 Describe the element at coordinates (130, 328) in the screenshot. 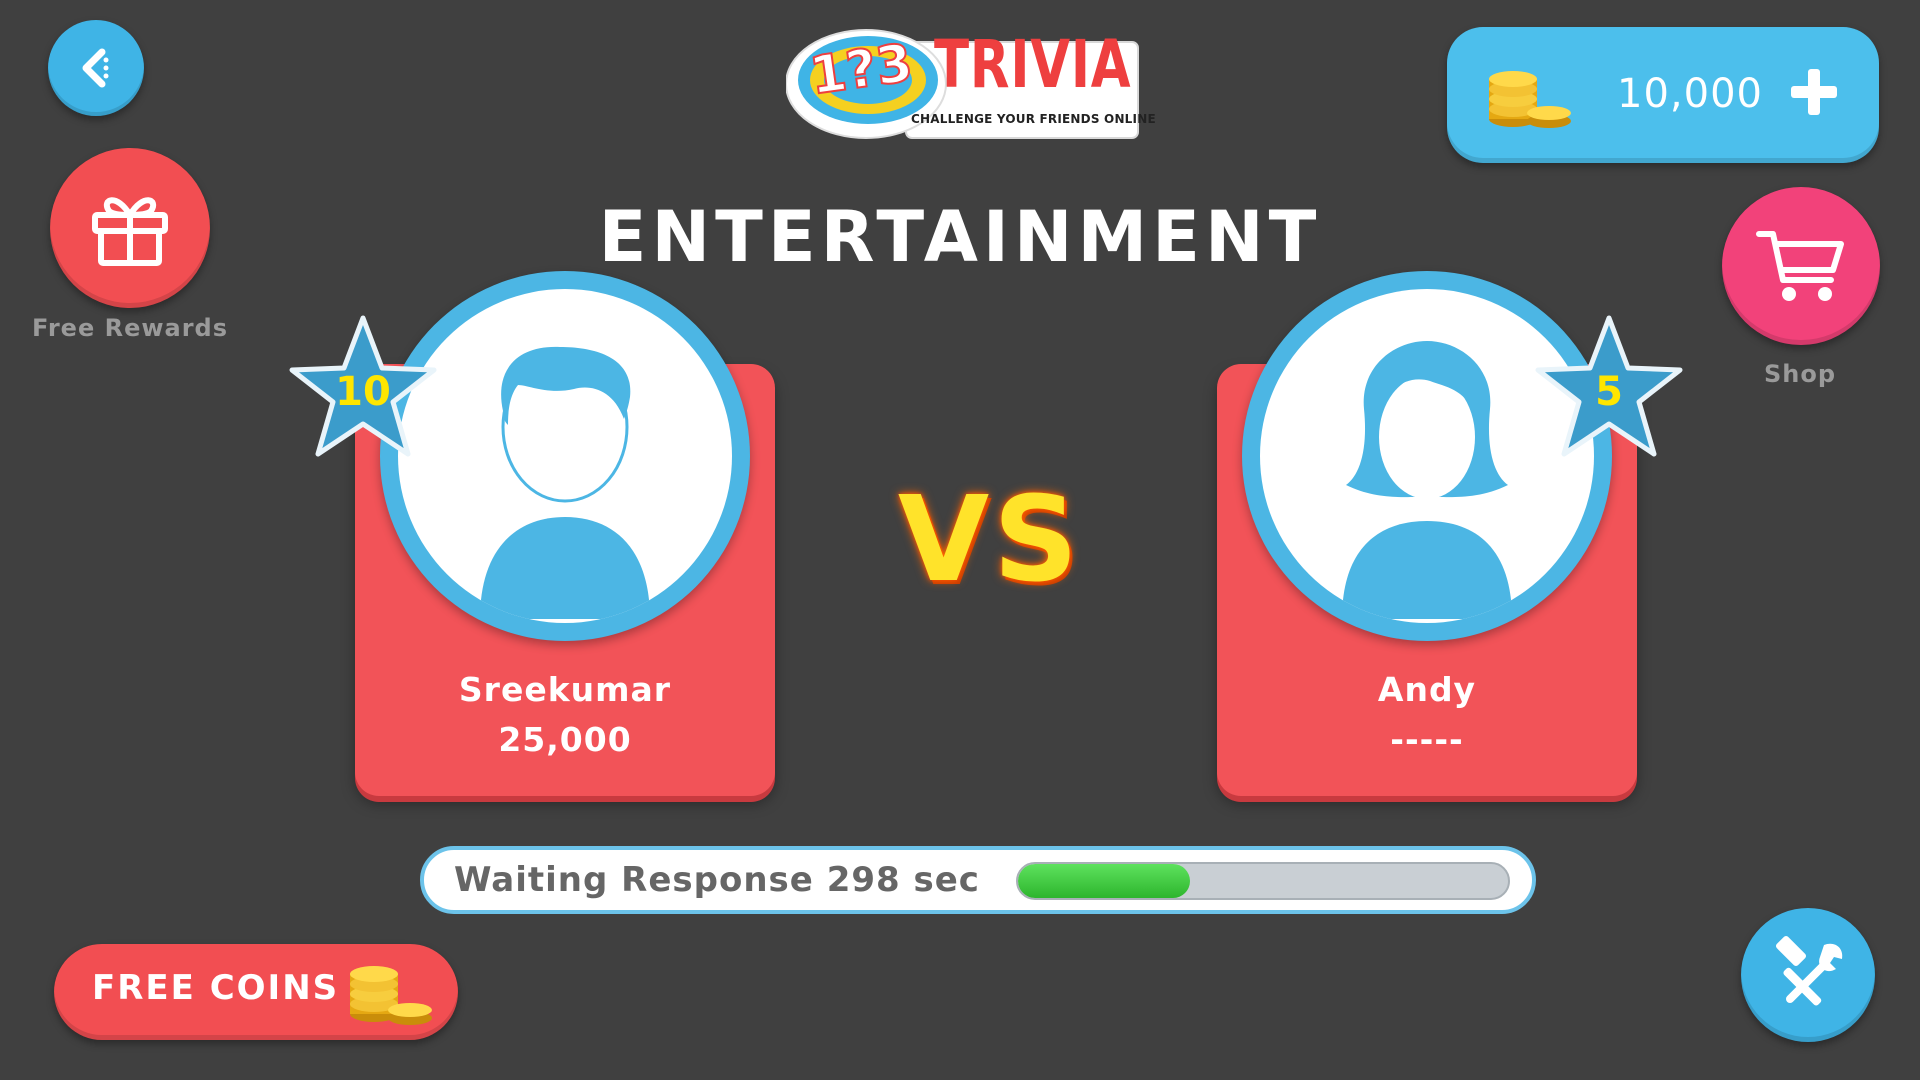

I see `free-rewards-label: Free Rewards` at that location.